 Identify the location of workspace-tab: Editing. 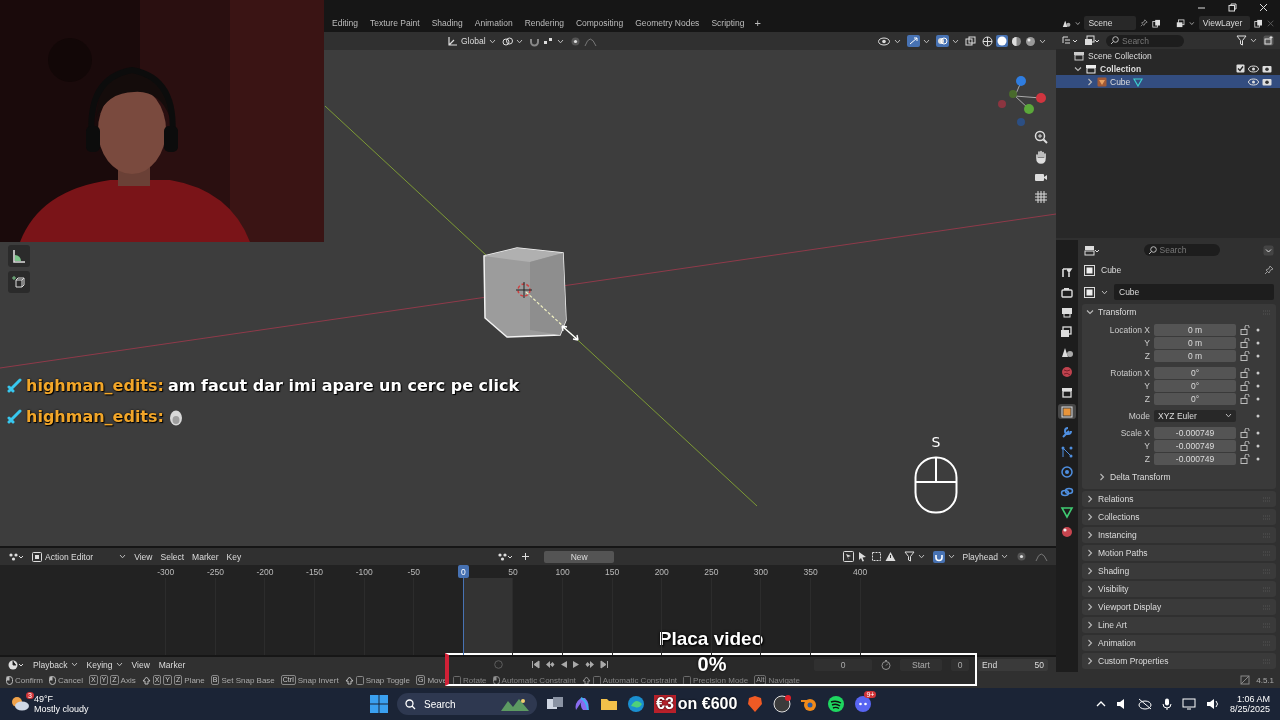
(345, 23).